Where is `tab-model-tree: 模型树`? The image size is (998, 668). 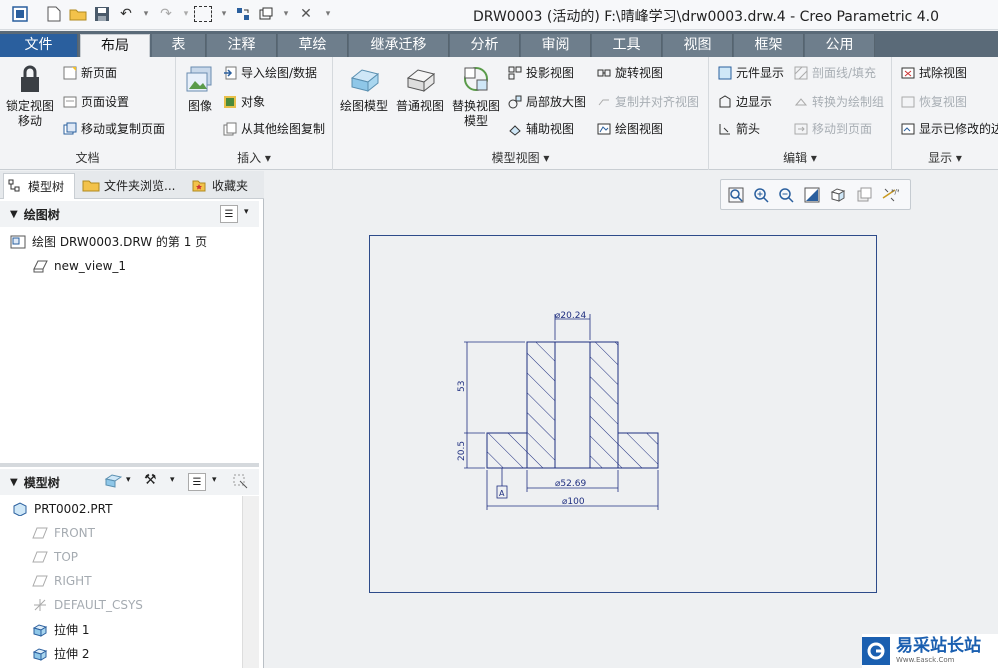
tab-model-tree: 模型树 is located at coordinates (39, 186).